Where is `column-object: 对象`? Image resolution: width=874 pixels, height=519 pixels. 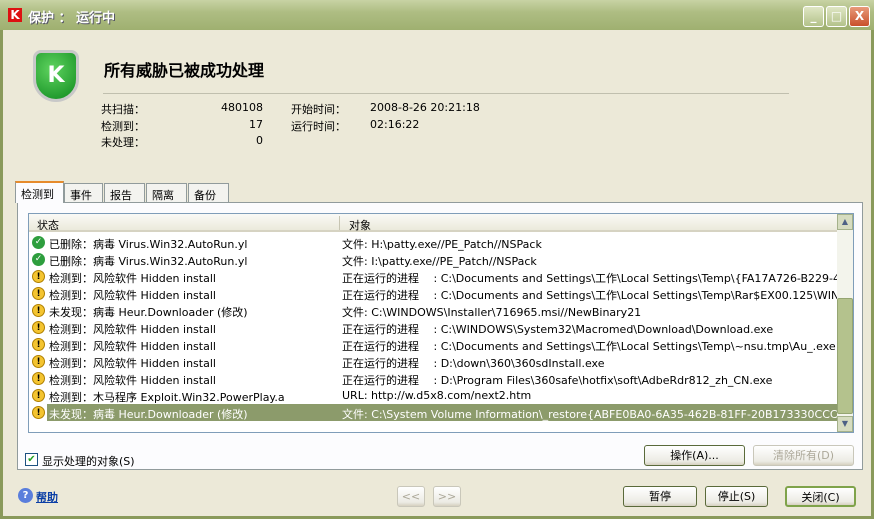 column-object: 对象 is located at coordinates (360, 225).